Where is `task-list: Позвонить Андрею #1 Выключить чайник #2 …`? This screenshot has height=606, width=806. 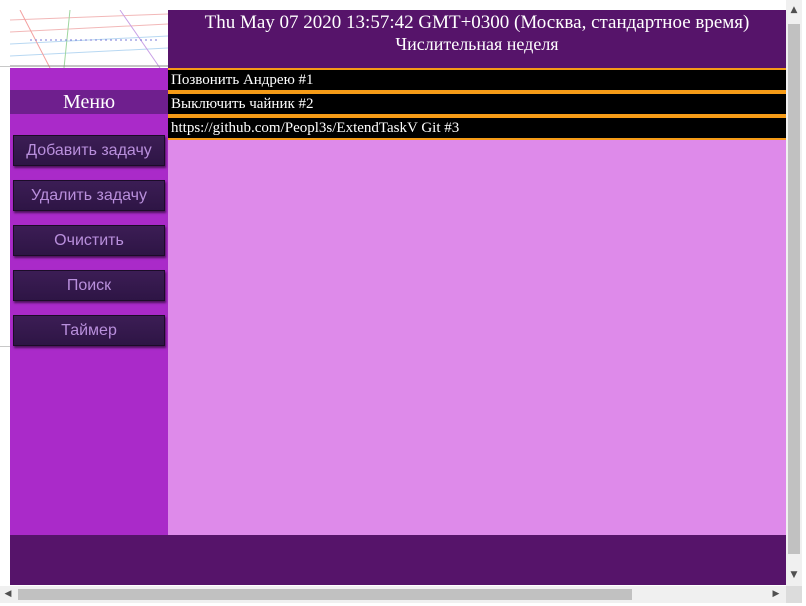 task-list: Позвонить Андрею #1 Выключить чайник #2 … is located at coordinates (477, 104).